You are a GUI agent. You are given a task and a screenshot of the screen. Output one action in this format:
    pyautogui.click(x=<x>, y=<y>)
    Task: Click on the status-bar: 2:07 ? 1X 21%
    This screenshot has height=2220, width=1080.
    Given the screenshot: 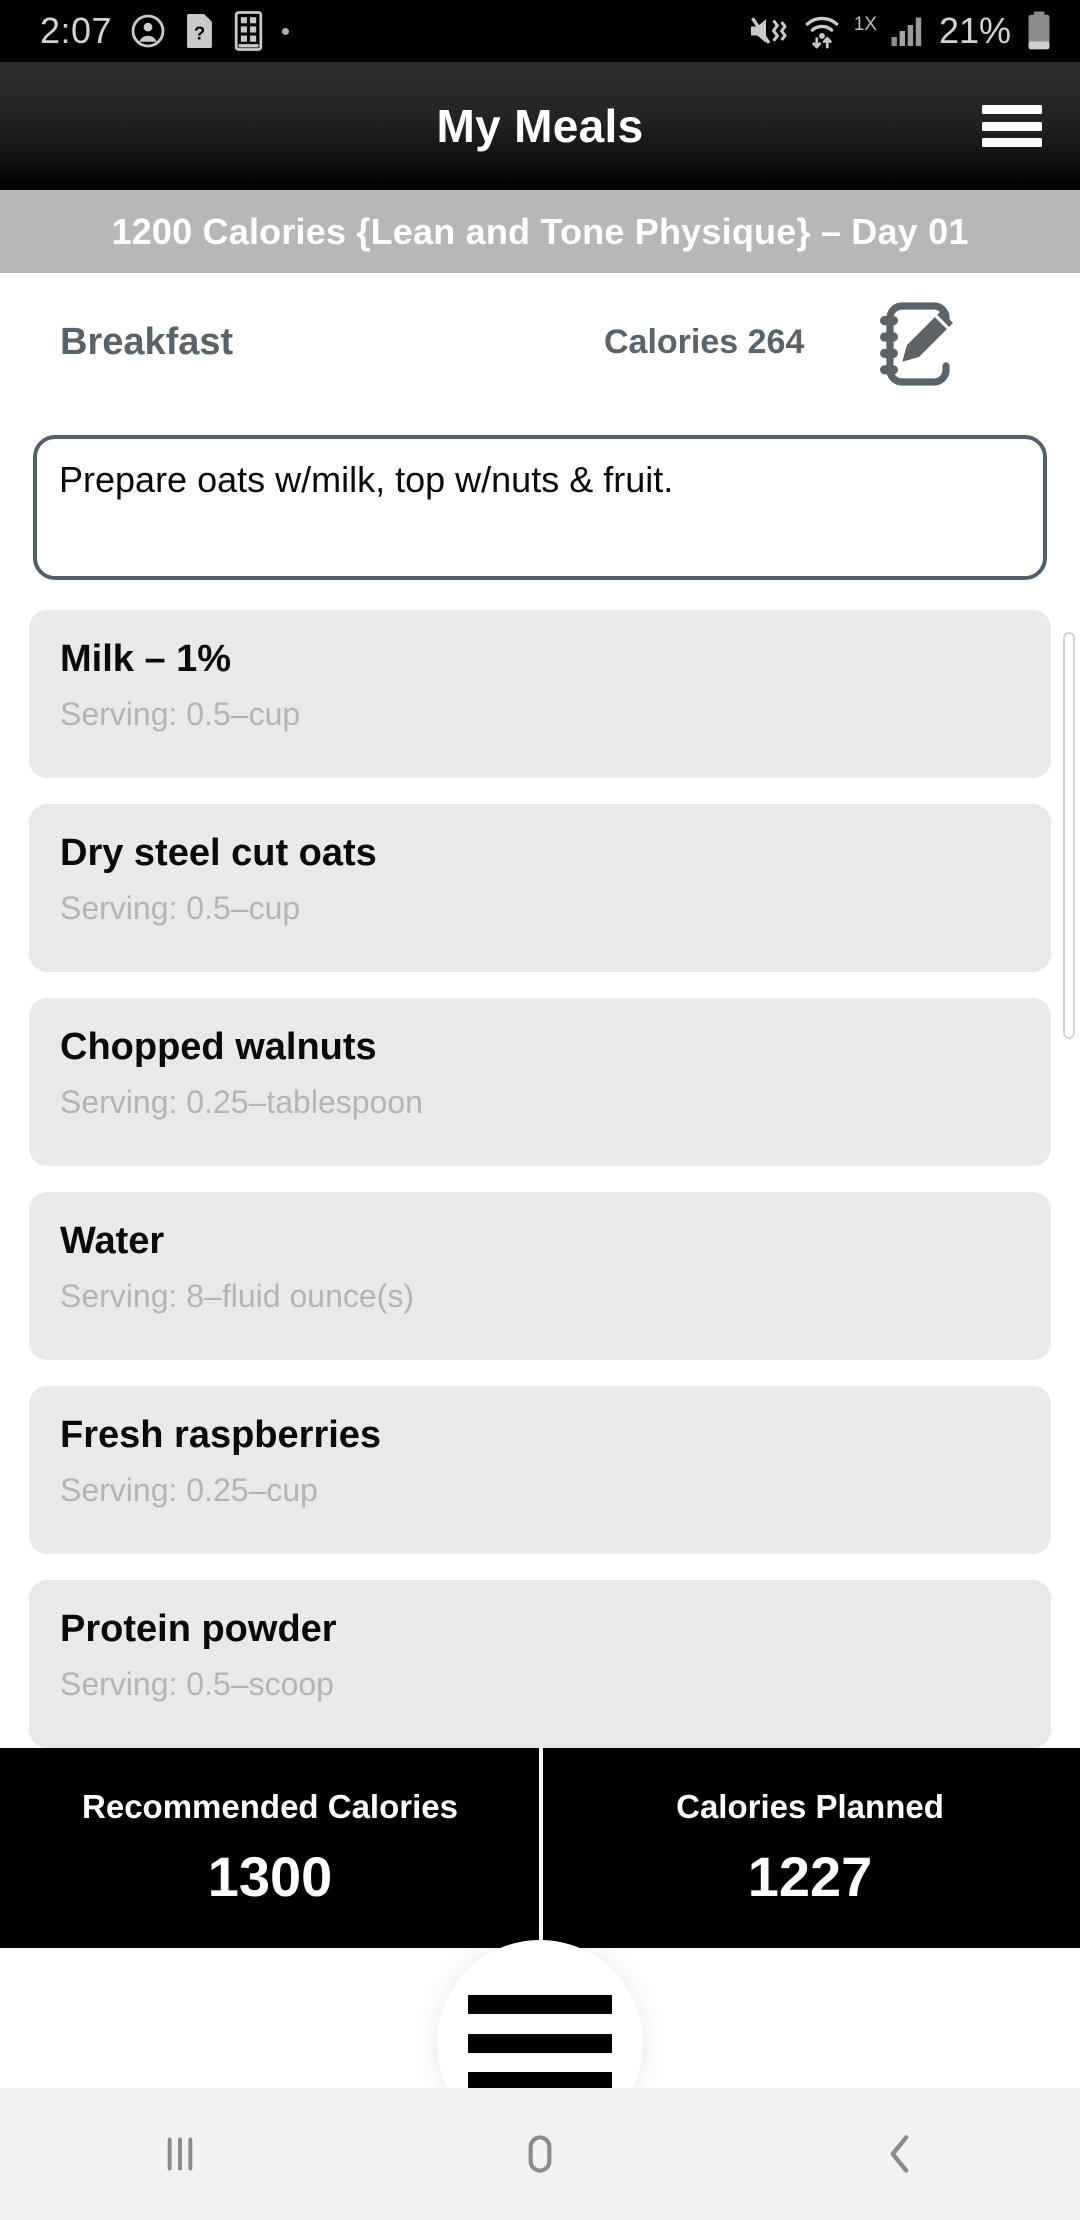 What is the action you would take?
    pyautogui.click(x=540, y=31)
    